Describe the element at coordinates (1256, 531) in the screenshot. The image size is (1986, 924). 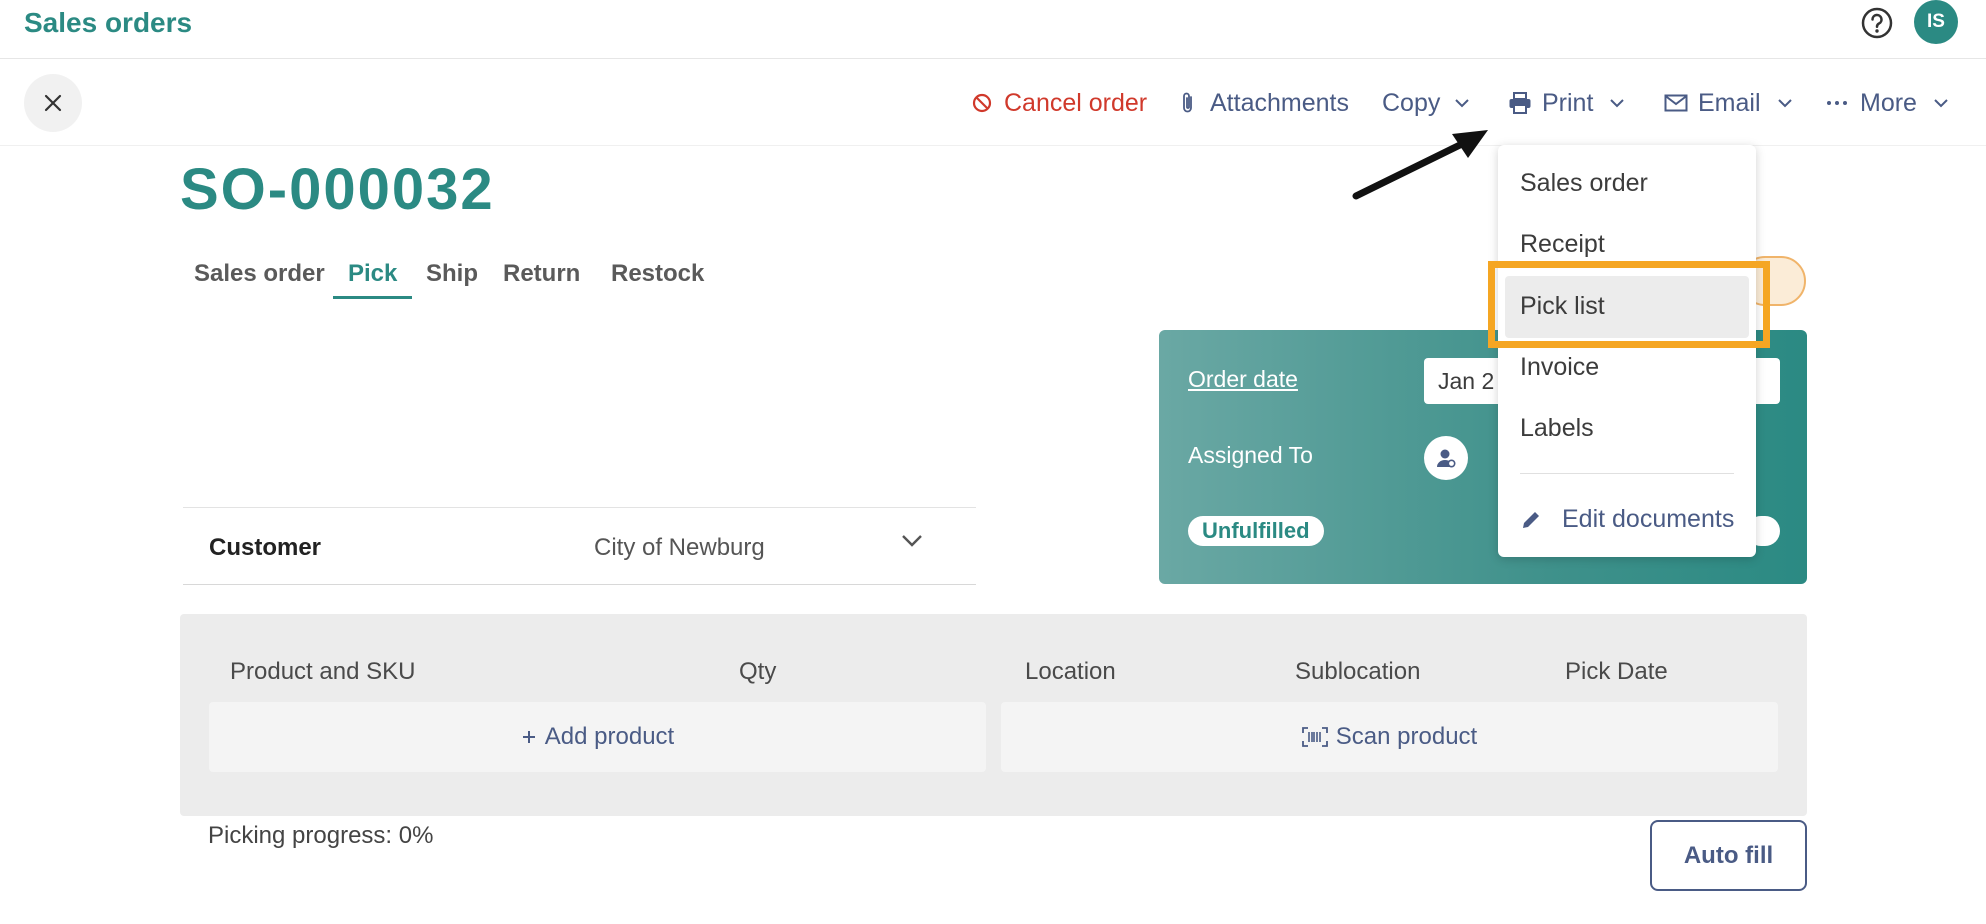
I see `status-badge: Unfulfilled` at that location.